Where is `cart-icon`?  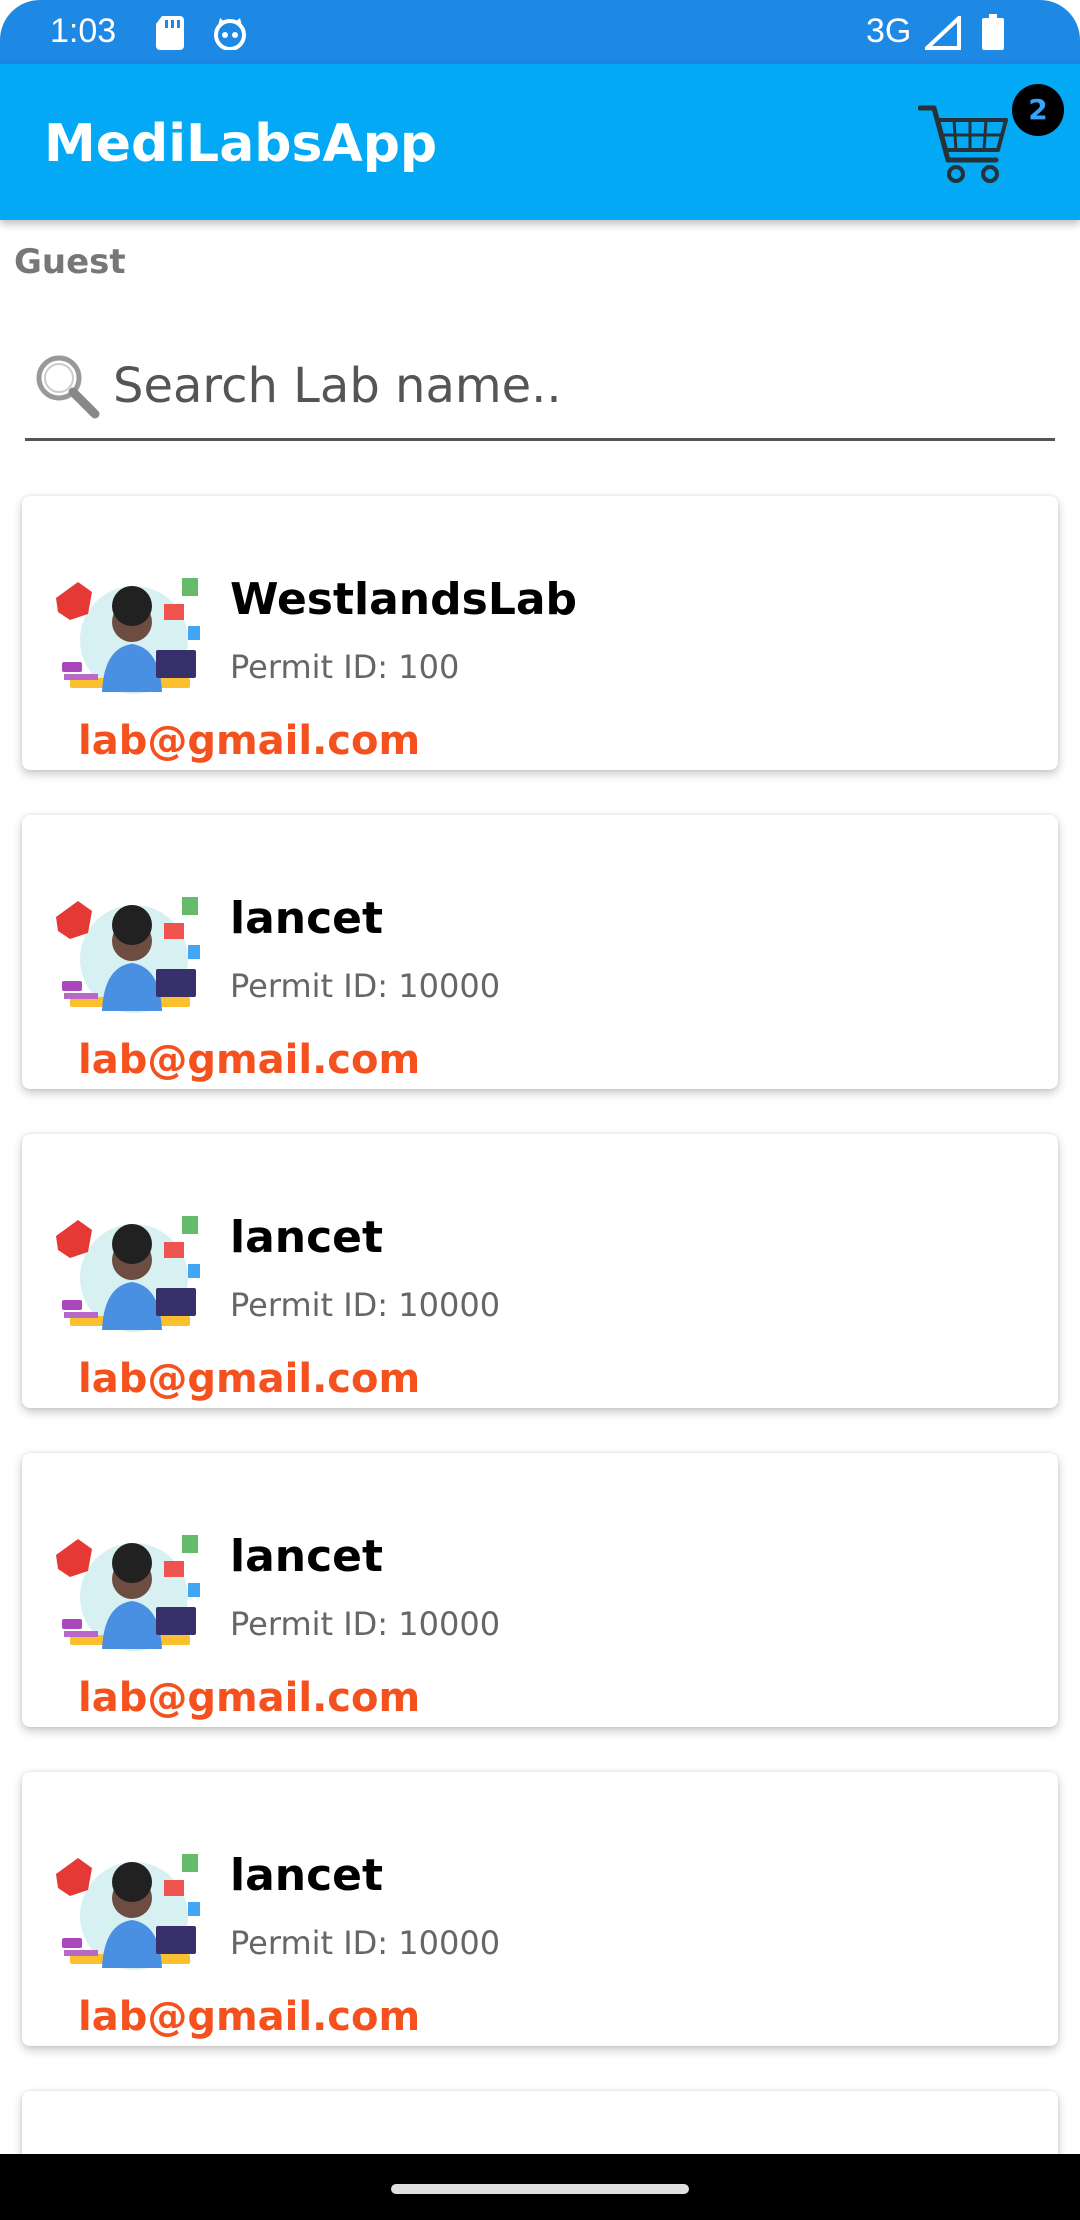 cart-icon is located at coordinates (964, 143).